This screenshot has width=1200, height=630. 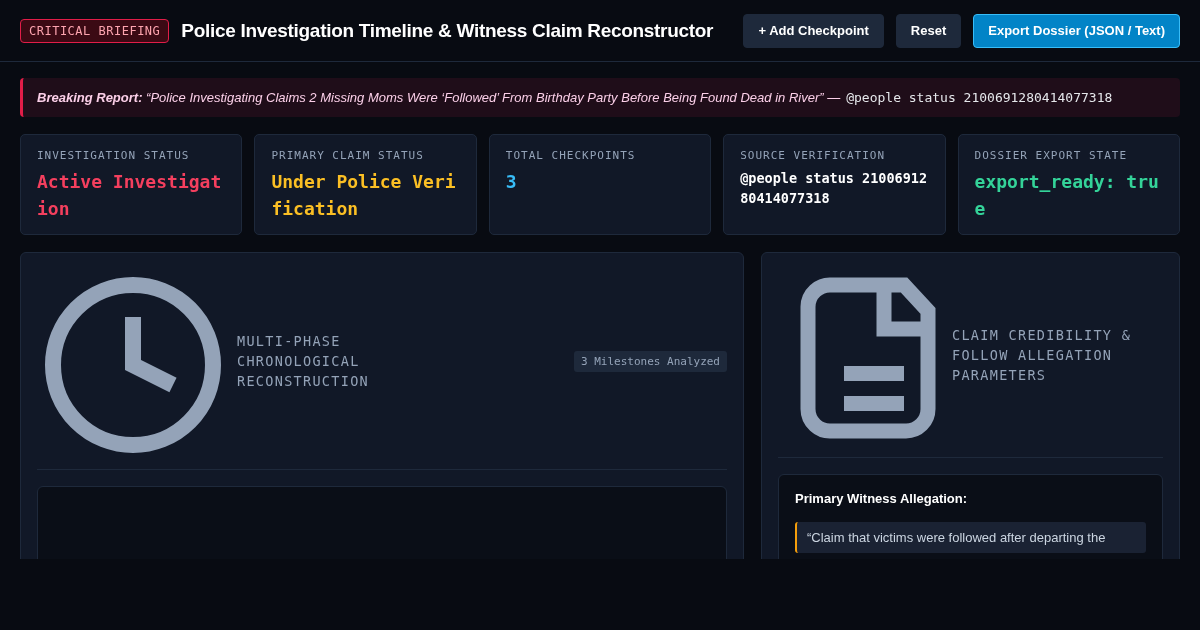 I want to click on stat-label: PRIMARY CLAIM STATUS, so click(x=348, y=155).